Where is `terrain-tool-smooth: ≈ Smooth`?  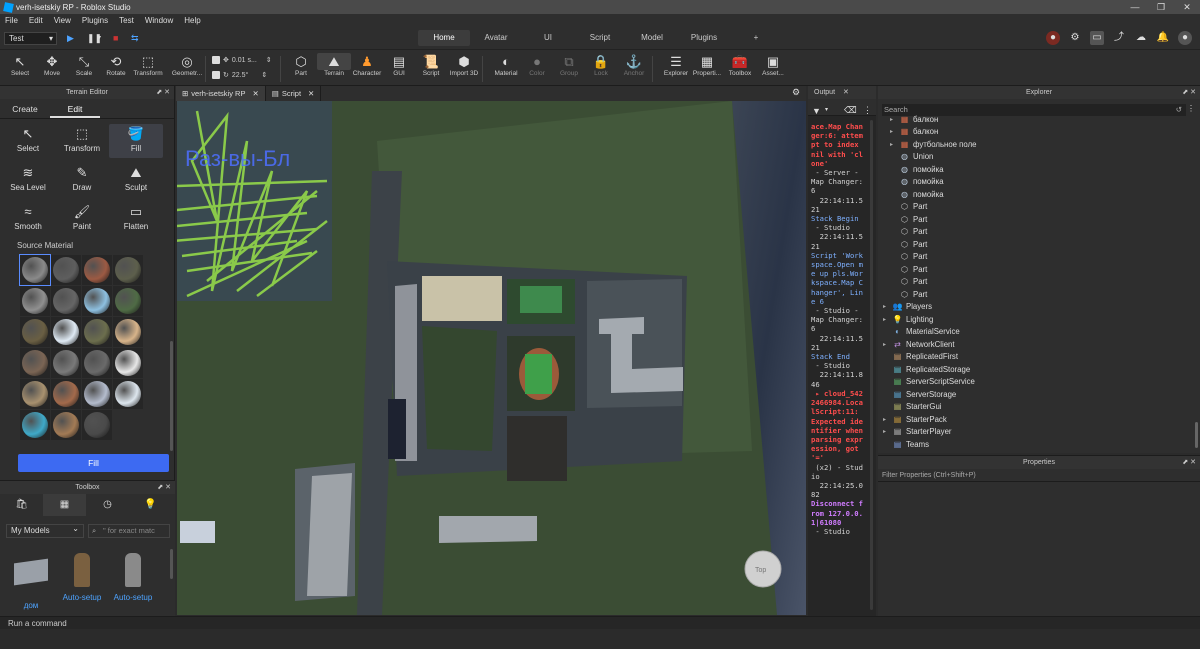
terrain-tool-smooth: ≈ Smooth is located at coordinates (28, 219).